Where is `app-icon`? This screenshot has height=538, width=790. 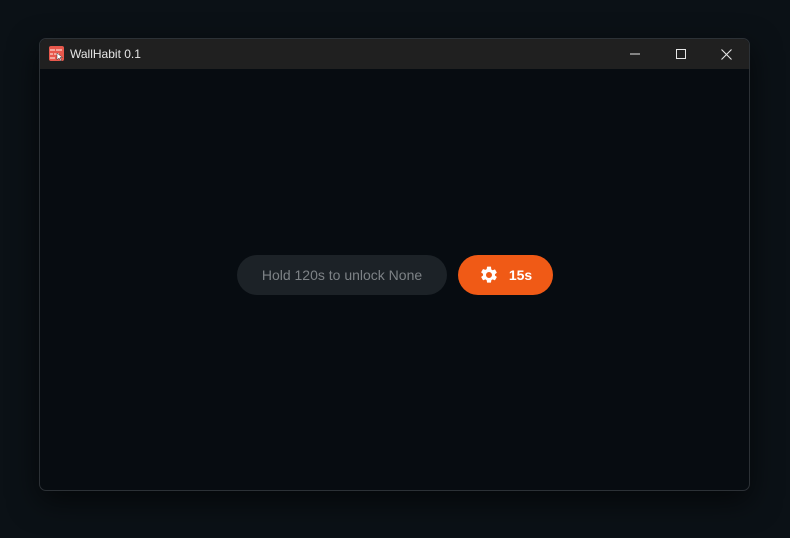
app-icon is located at coordinates (56, 54).